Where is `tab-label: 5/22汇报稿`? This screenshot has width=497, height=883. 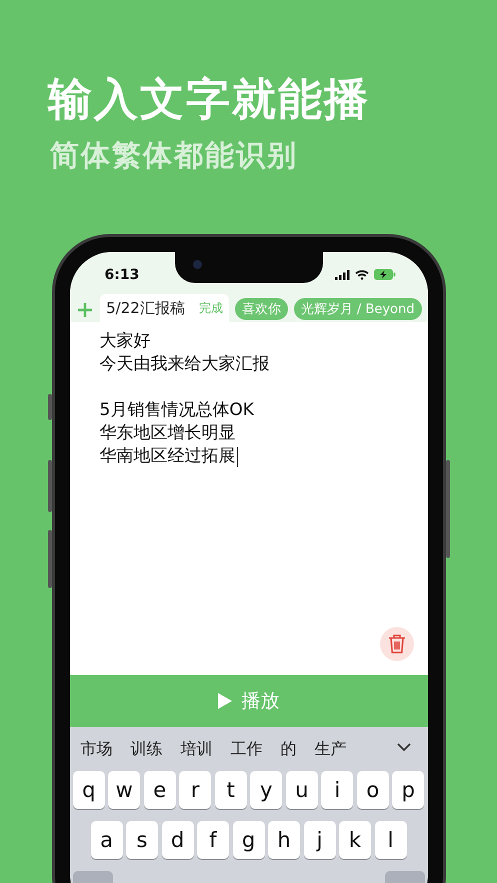
tab-label: 5/22汇报稿 is located at coordinates (145, 308).